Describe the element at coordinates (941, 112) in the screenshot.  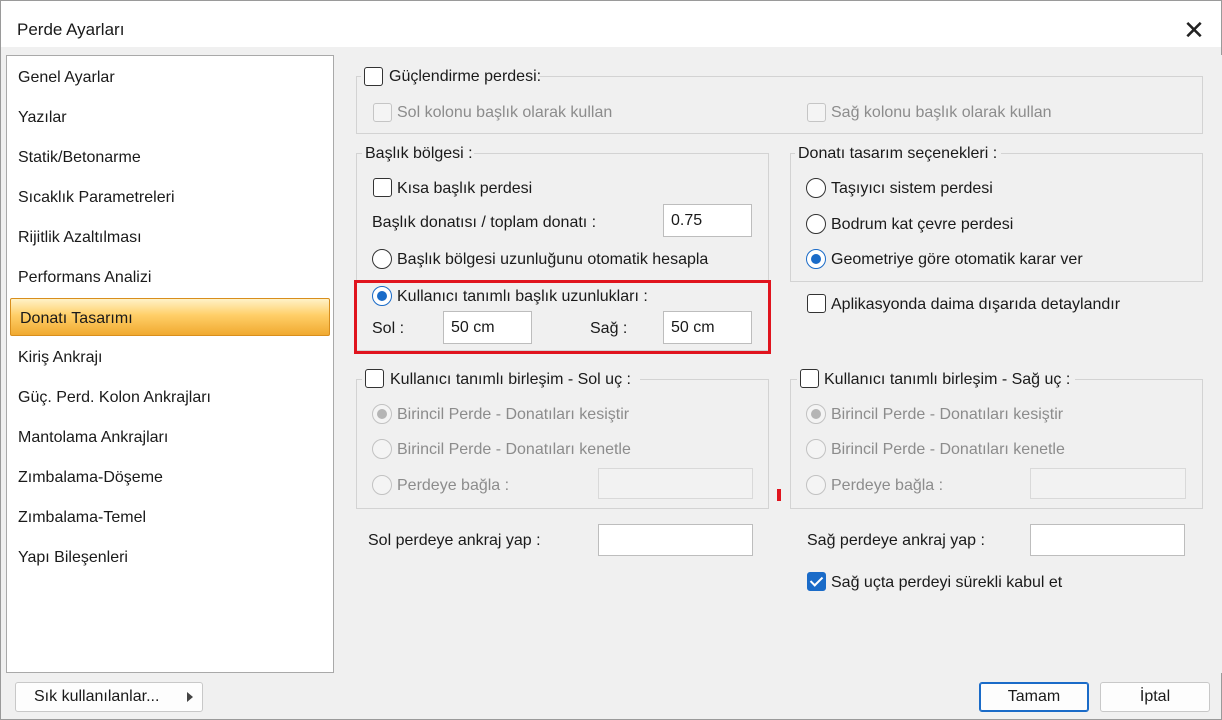
I see `right-column-header-label: Sağ kolonu başlık olarak kullan` at that location.